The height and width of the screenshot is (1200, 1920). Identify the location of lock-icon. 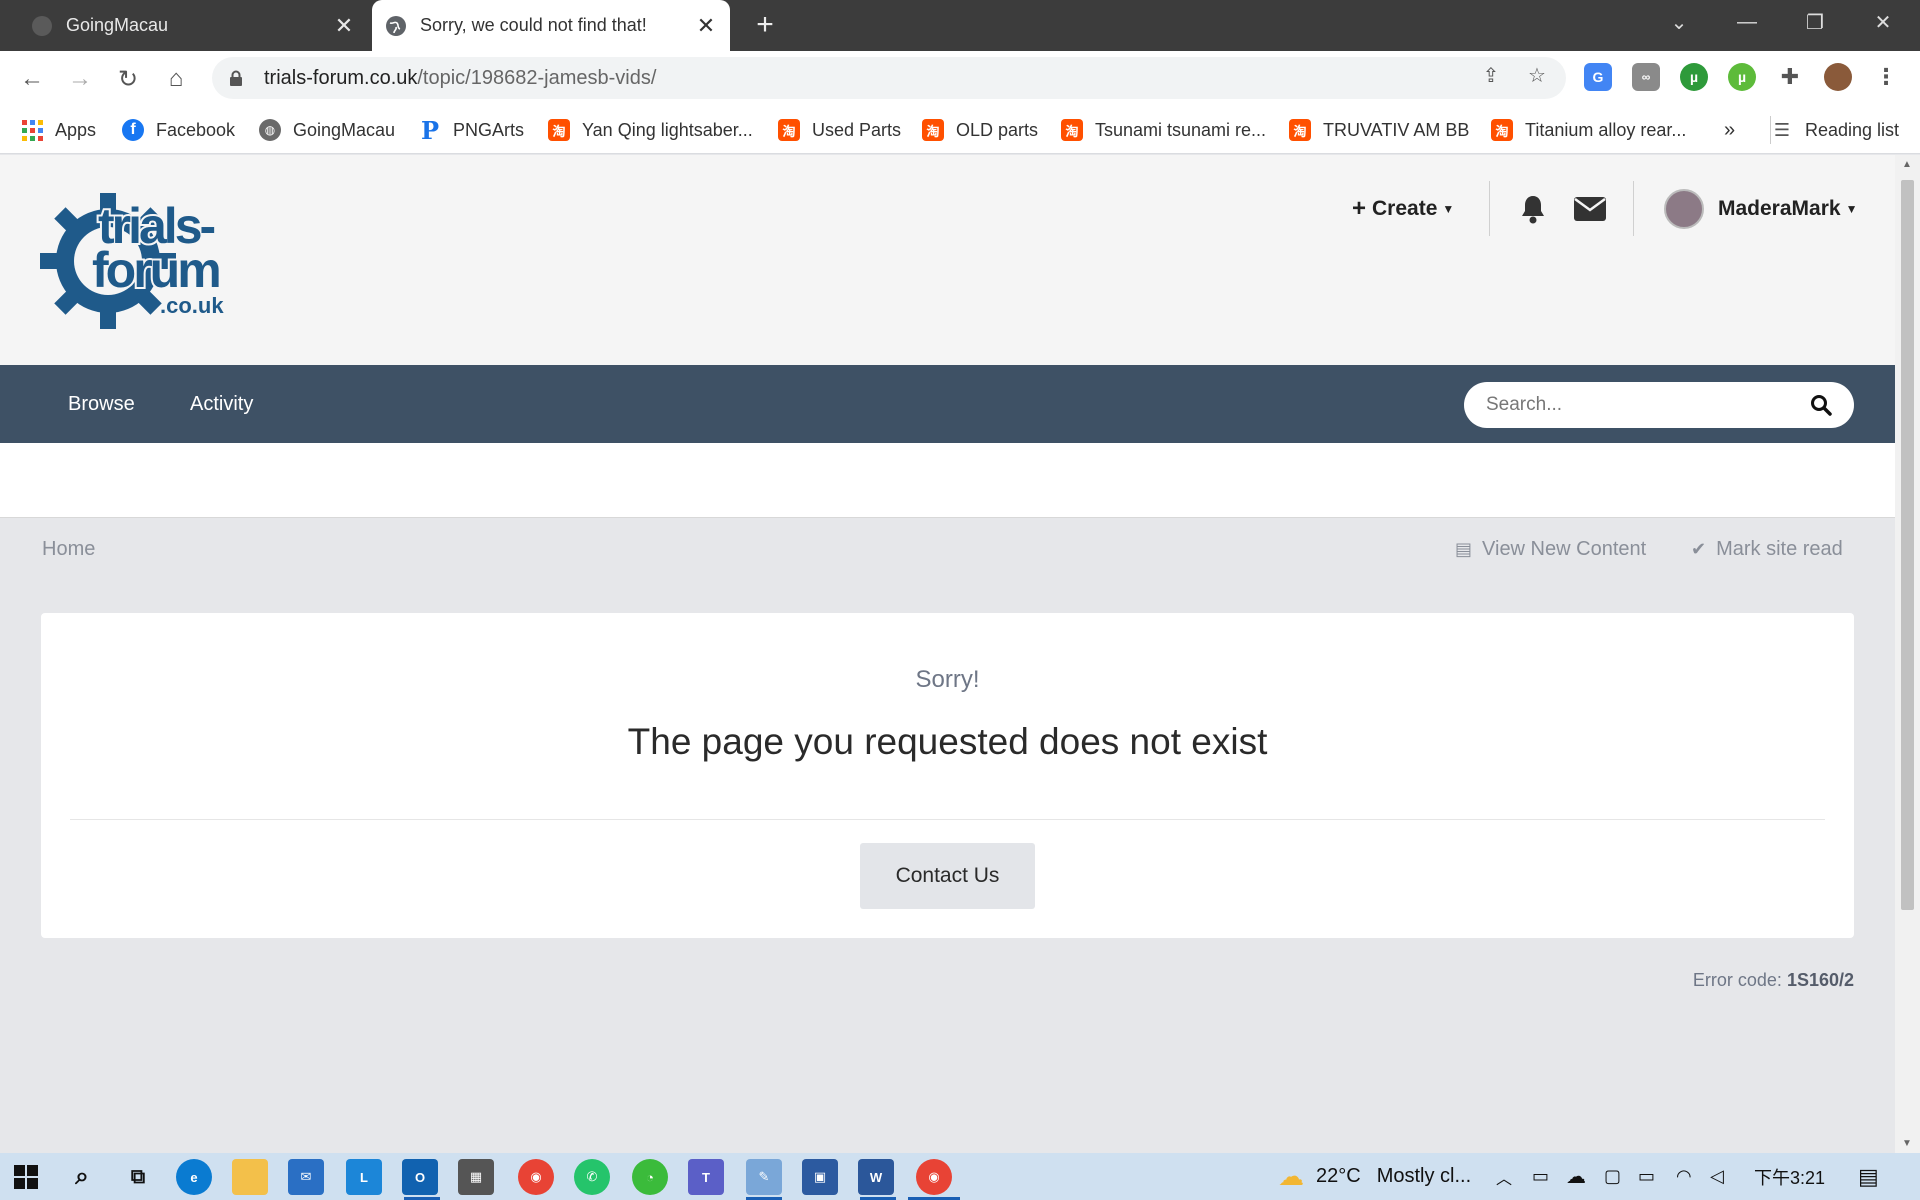
(236, 78).